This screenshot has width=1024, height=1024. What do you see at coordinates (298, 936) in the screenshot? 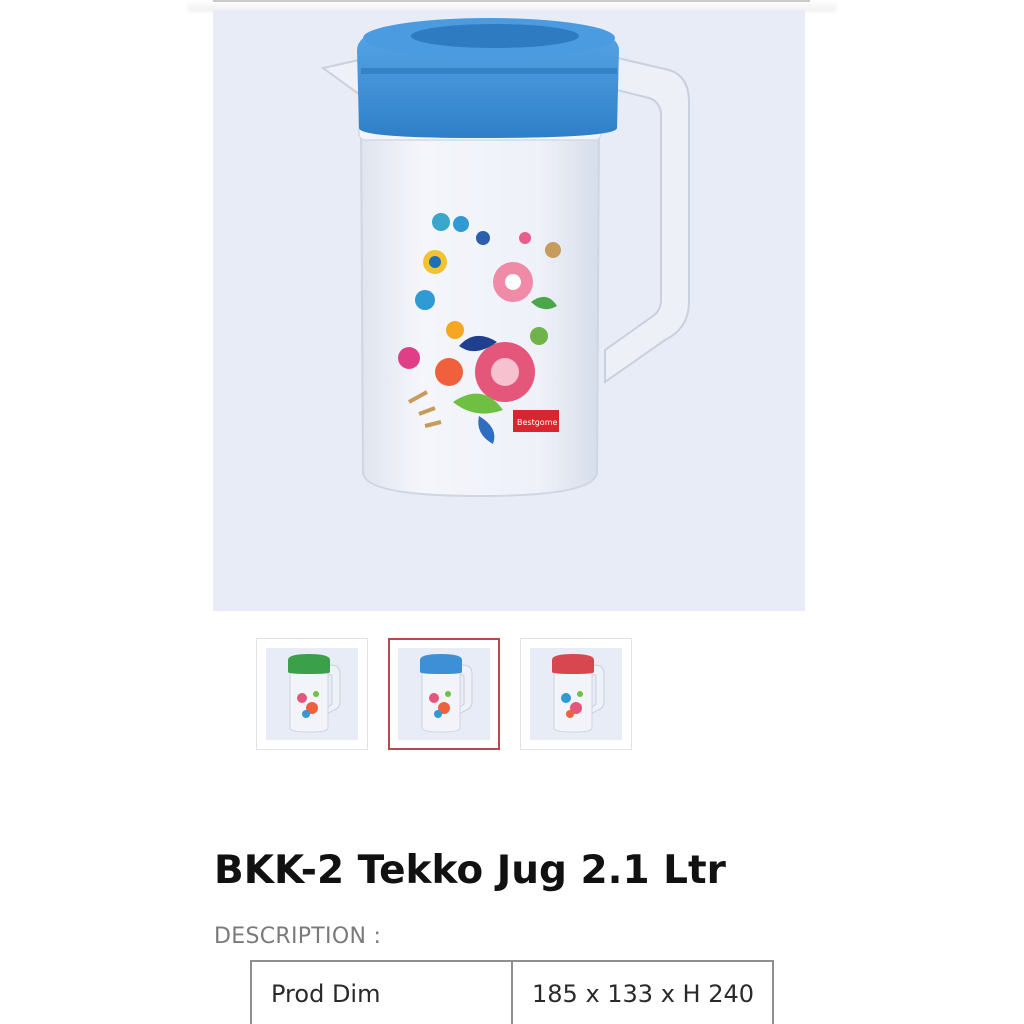
I see `description-label: DESCRIPTION :` at bounding box center [298, 936].